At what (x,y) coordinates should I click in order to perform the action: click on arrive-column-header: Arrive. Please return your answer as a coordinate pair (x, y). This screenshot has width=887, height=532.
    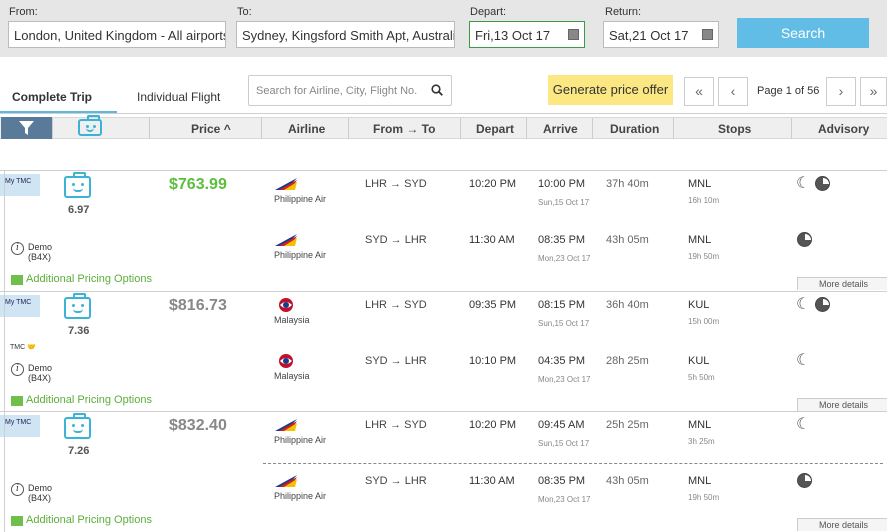
    Looking at the image, I should click on (560, 129).